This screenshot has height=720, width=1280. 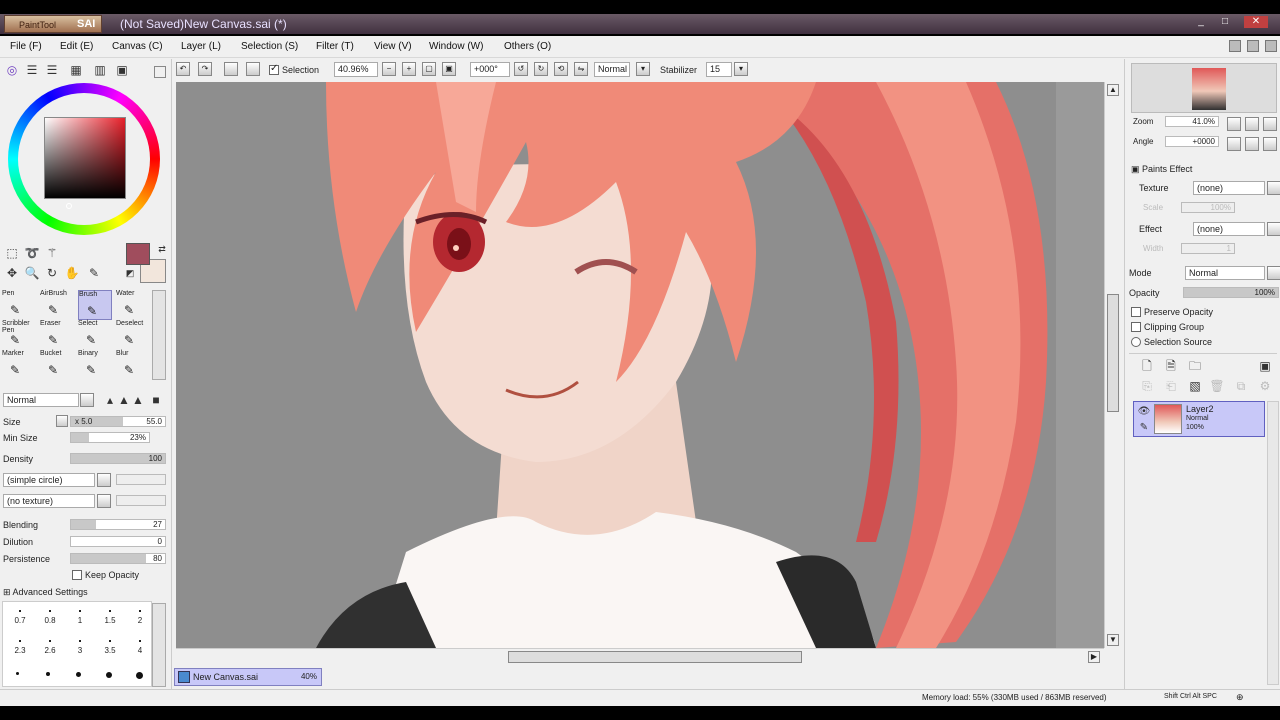 What do you see at coordinates (1229, 229) in the screenshot?
I see `effect-select: (none)` at bounding box center [1229, 229].